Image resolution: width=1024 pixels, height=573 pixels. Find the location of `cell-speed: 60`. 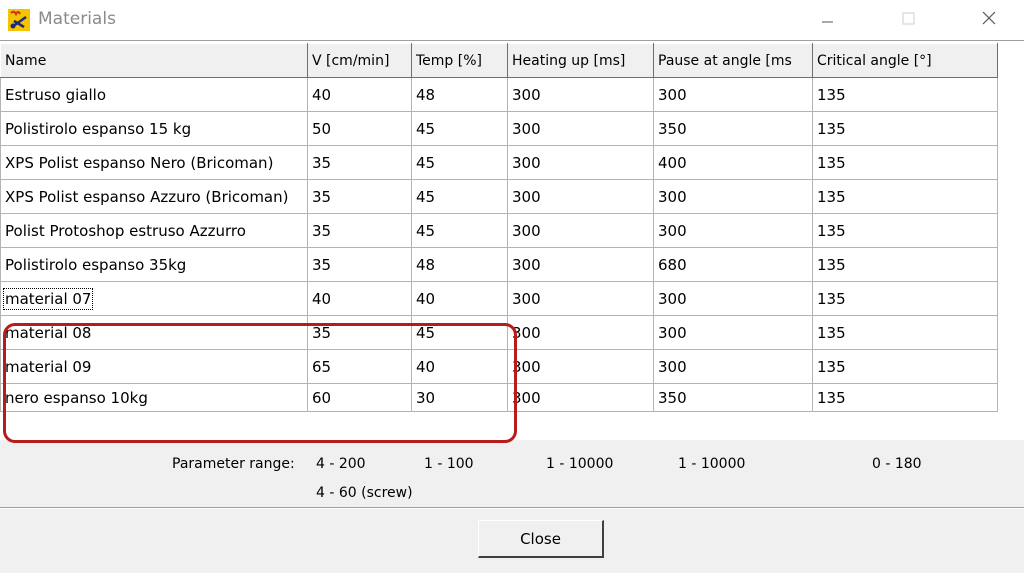

cell-speed: 60 is located at coordinates (359, 397).